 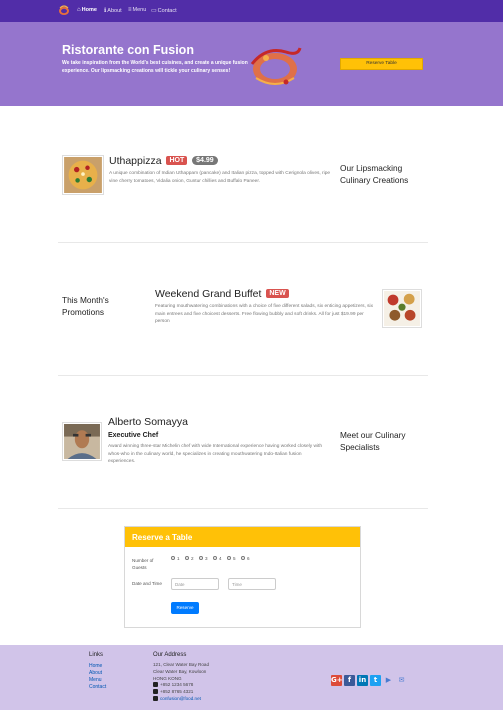 I want to click on footer-link-contact: Contact, so click(x=97, y=687).